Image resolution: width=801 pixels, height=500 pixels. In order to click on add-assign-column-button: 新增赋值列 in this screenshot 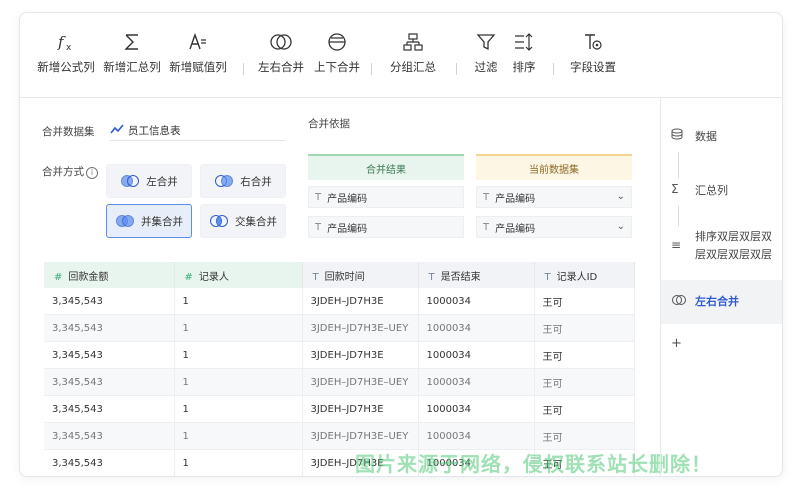, I will do `click(198, 53)`.